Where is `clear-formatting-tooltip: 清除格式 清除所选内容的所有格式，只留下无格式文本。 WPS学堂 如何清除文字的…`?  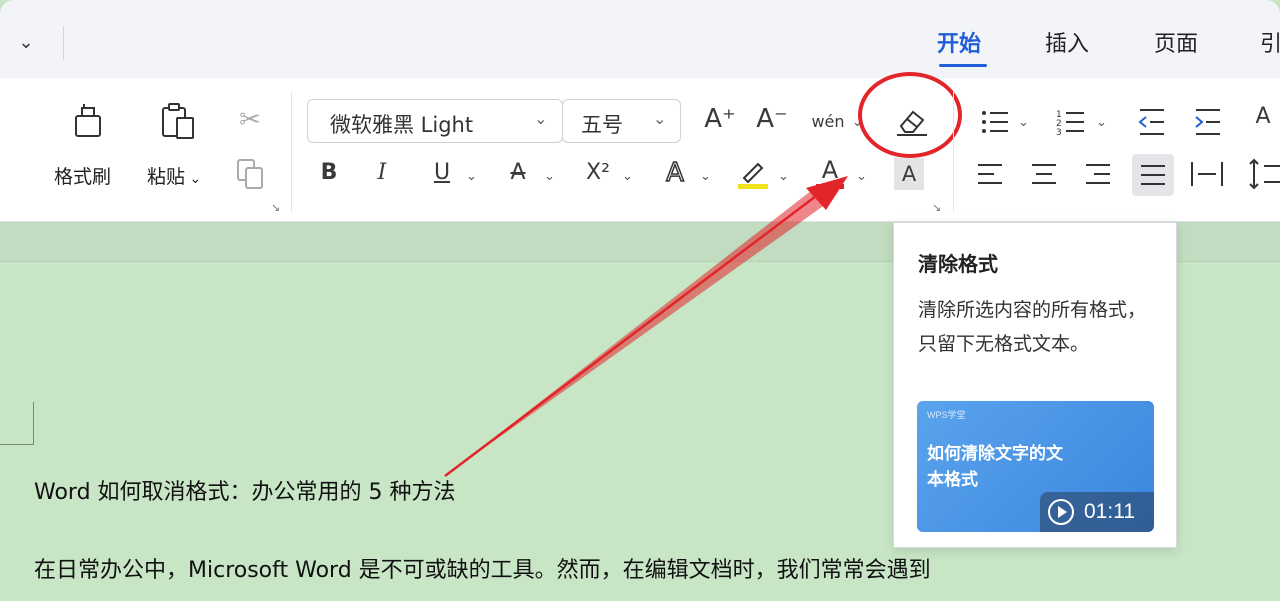 clear-formatting-tooltip: 清除格式 清除所选内容的所有格式，只留下无格式文本。 WPS学堂 如何清除文字的… is located at coordinates (1035, 385).